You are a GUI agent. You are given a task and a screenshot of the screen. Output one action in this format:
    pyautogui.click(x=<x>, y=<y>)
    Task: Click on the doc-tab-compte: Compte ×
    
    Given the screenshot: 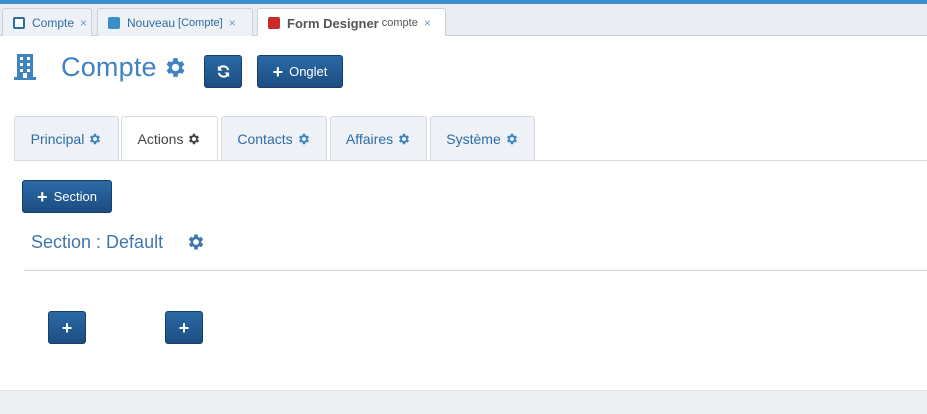 What is the action you would take?
    pyautogui.click(x=47, y=22)
    